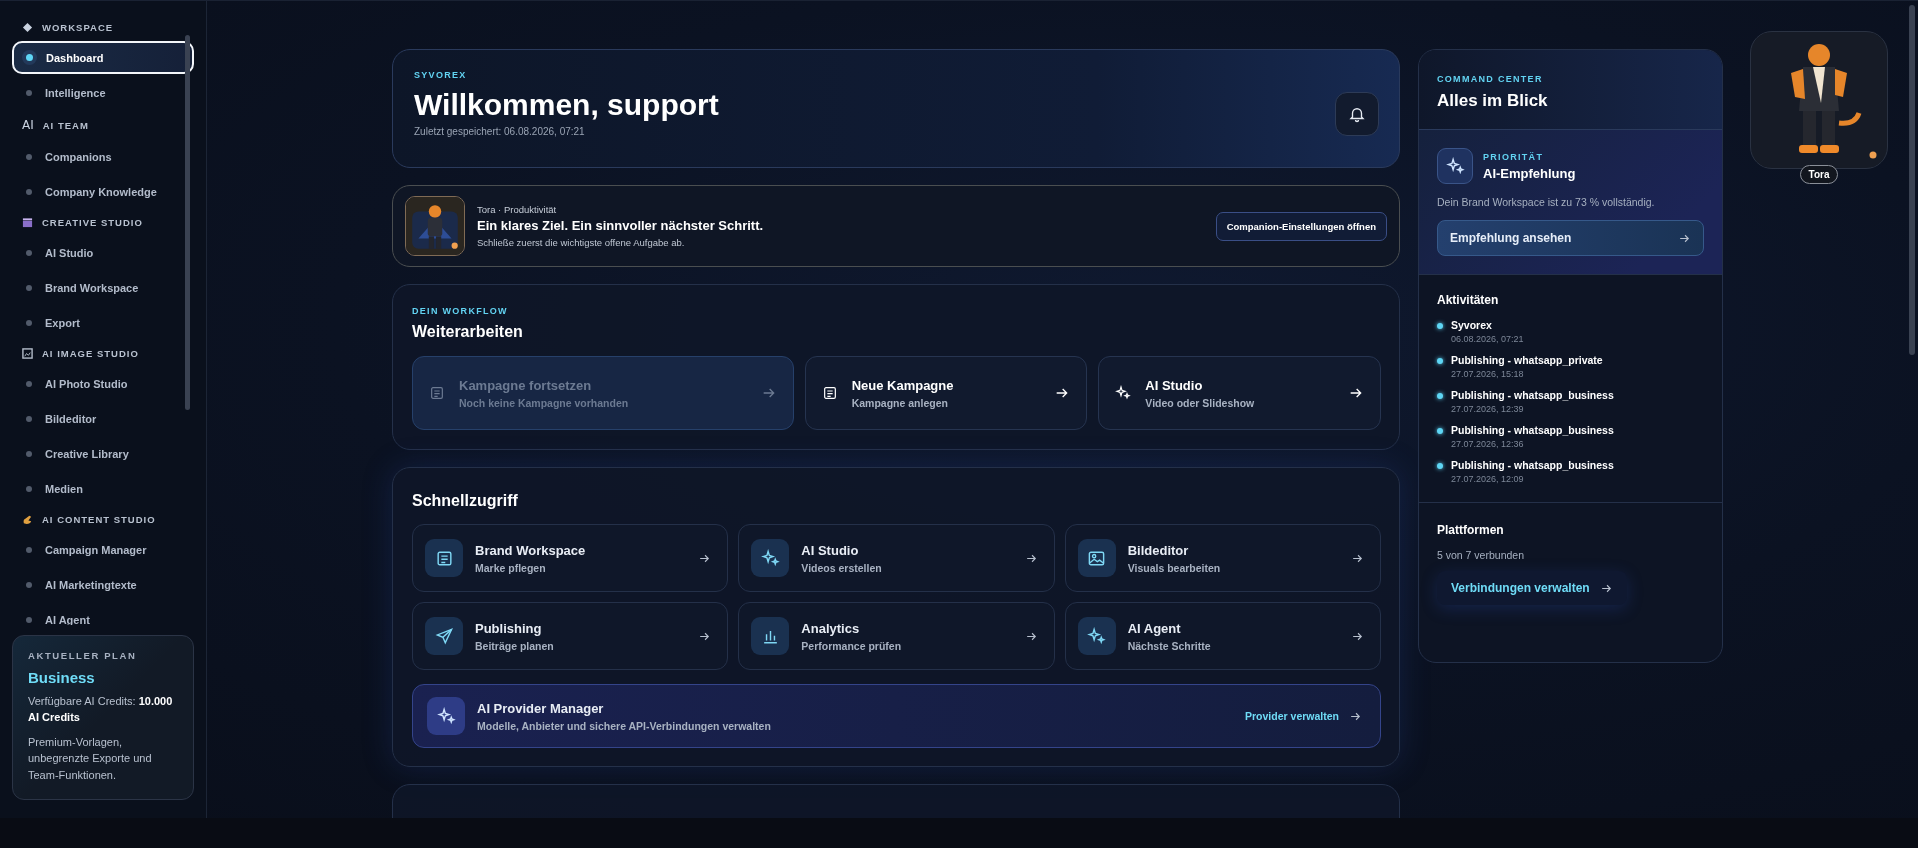  Describe the element at coordinates (1158, 550) in the screenshot. I see `tile-title: Bildeditor` at that location.